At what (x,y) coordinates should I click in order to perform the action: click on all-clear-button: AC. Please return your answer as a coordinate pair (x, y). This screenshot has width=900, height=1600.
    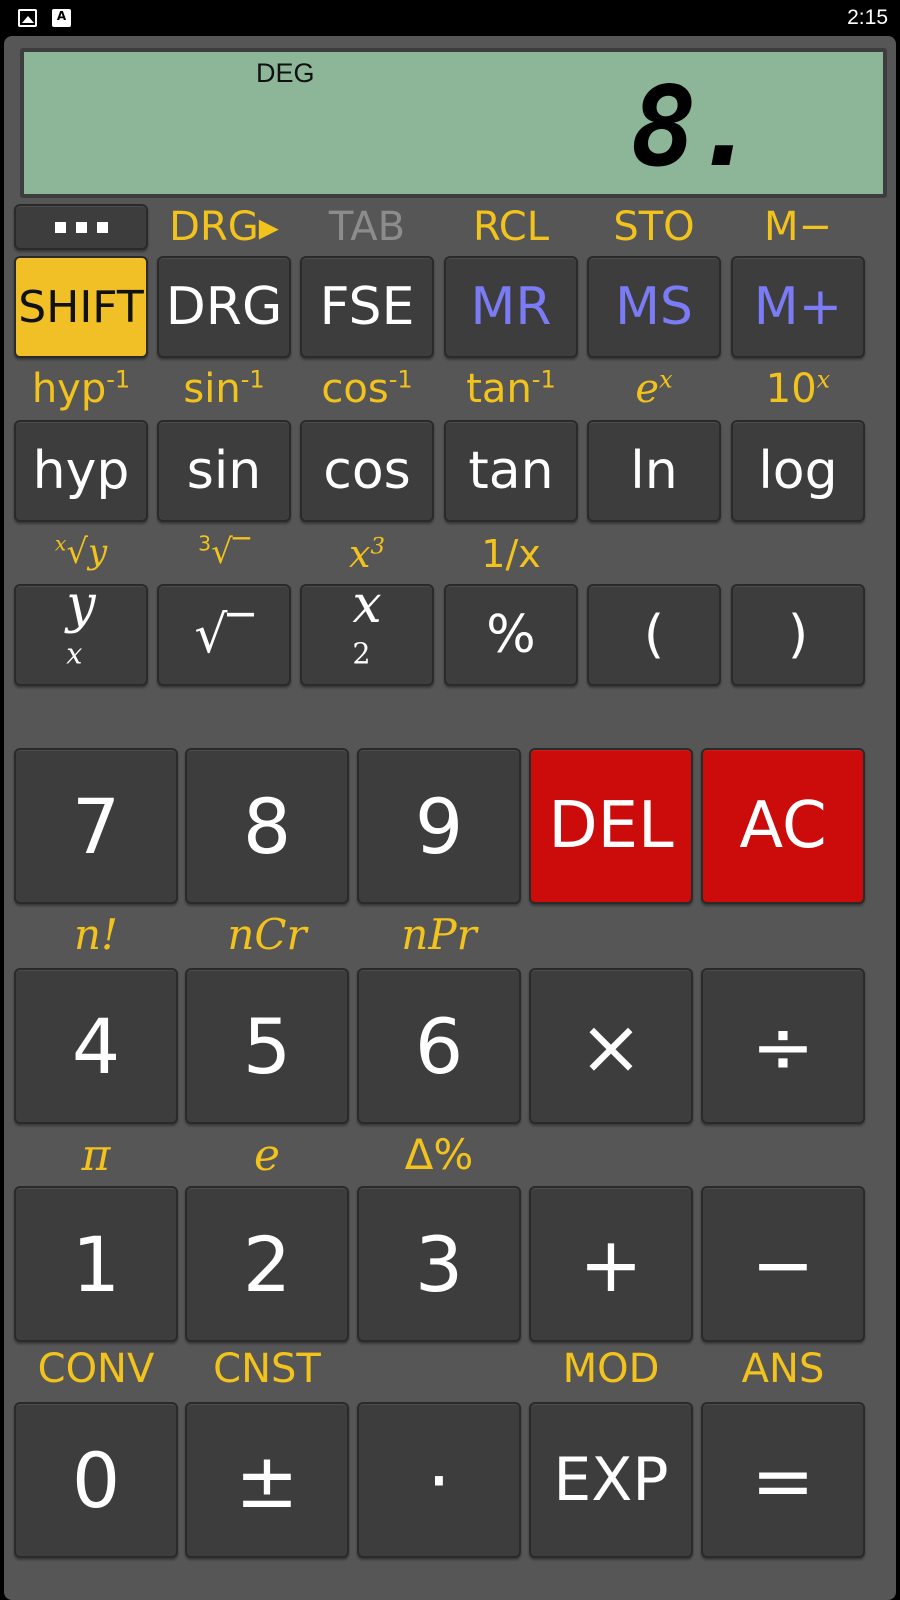
    Looking at the image, I should click on (783, 826).